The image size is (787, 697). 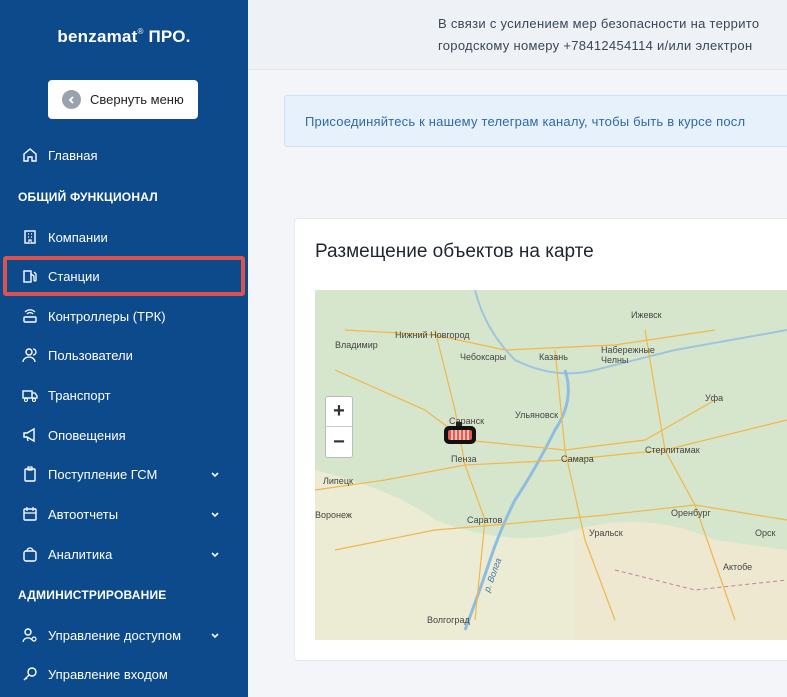 I want to click on section-header-admin: АДМИНИСТРИРОВАНИЕ, so click(x=92, y=595).